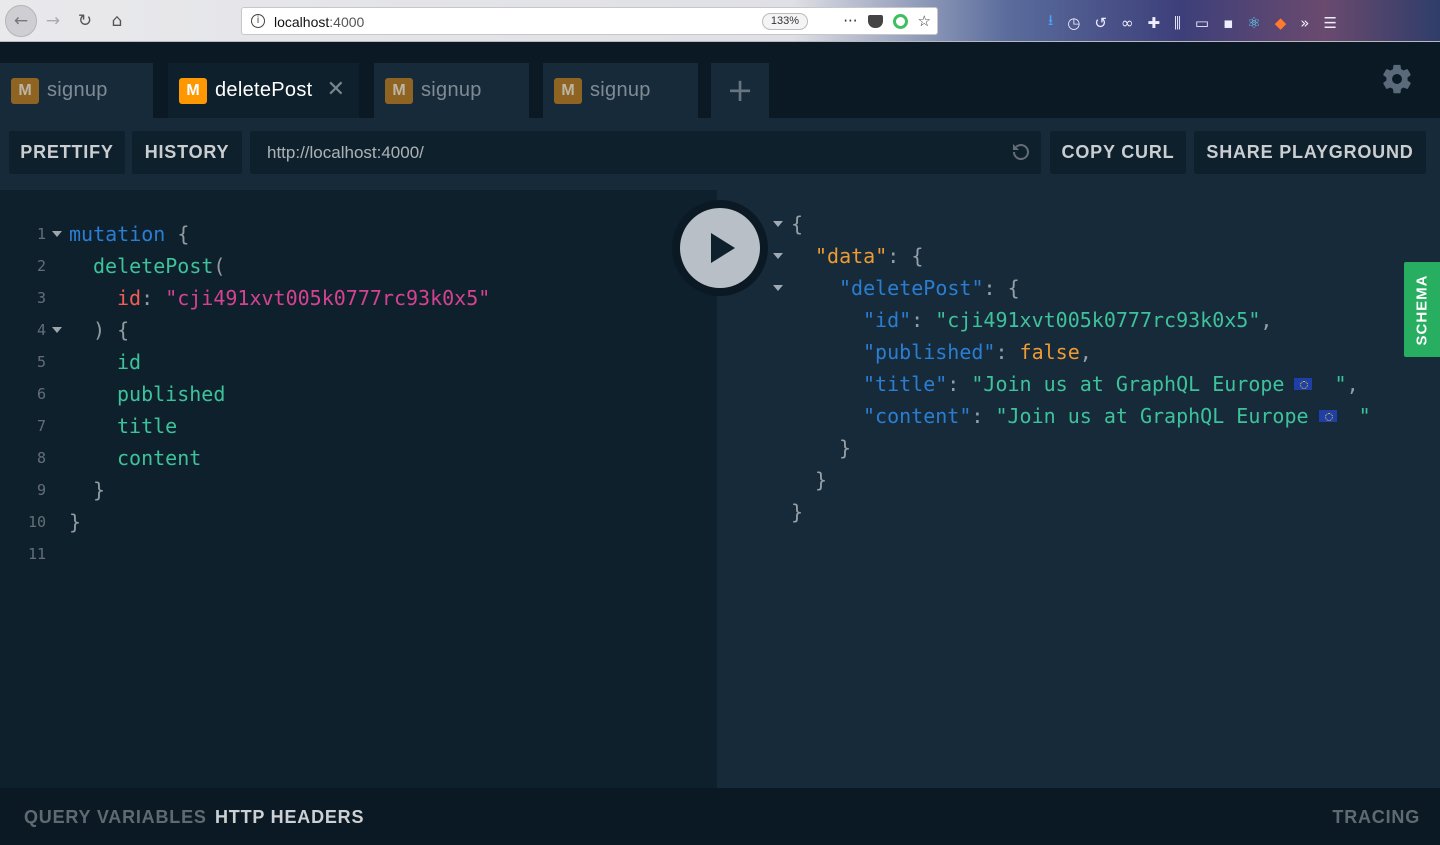 This screenshot has height=845, width=1440. Describe the element at coordinates (850, 21) in the screenshot. I see `page-actions-icon: ···` at that location.